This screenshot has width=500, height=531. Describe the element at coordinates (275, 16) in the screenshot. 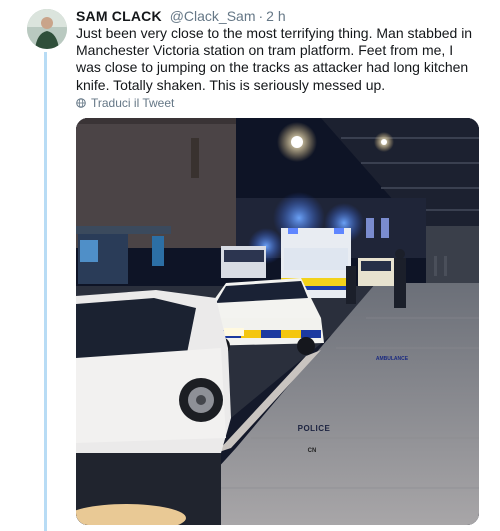

I see `tweet-timestamp: 2 h` at that location.